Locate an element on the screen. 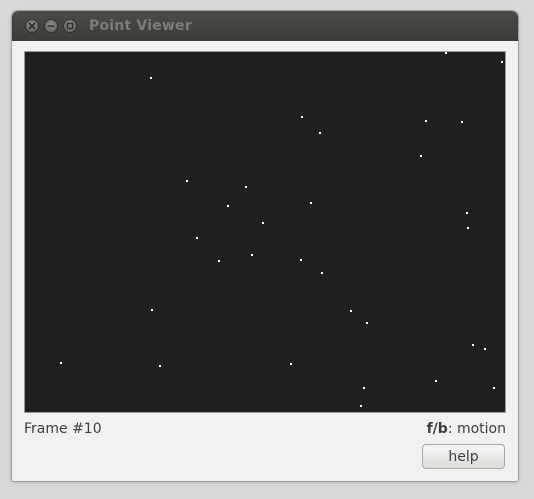  maximize-button is located at coordinates (70, 26).